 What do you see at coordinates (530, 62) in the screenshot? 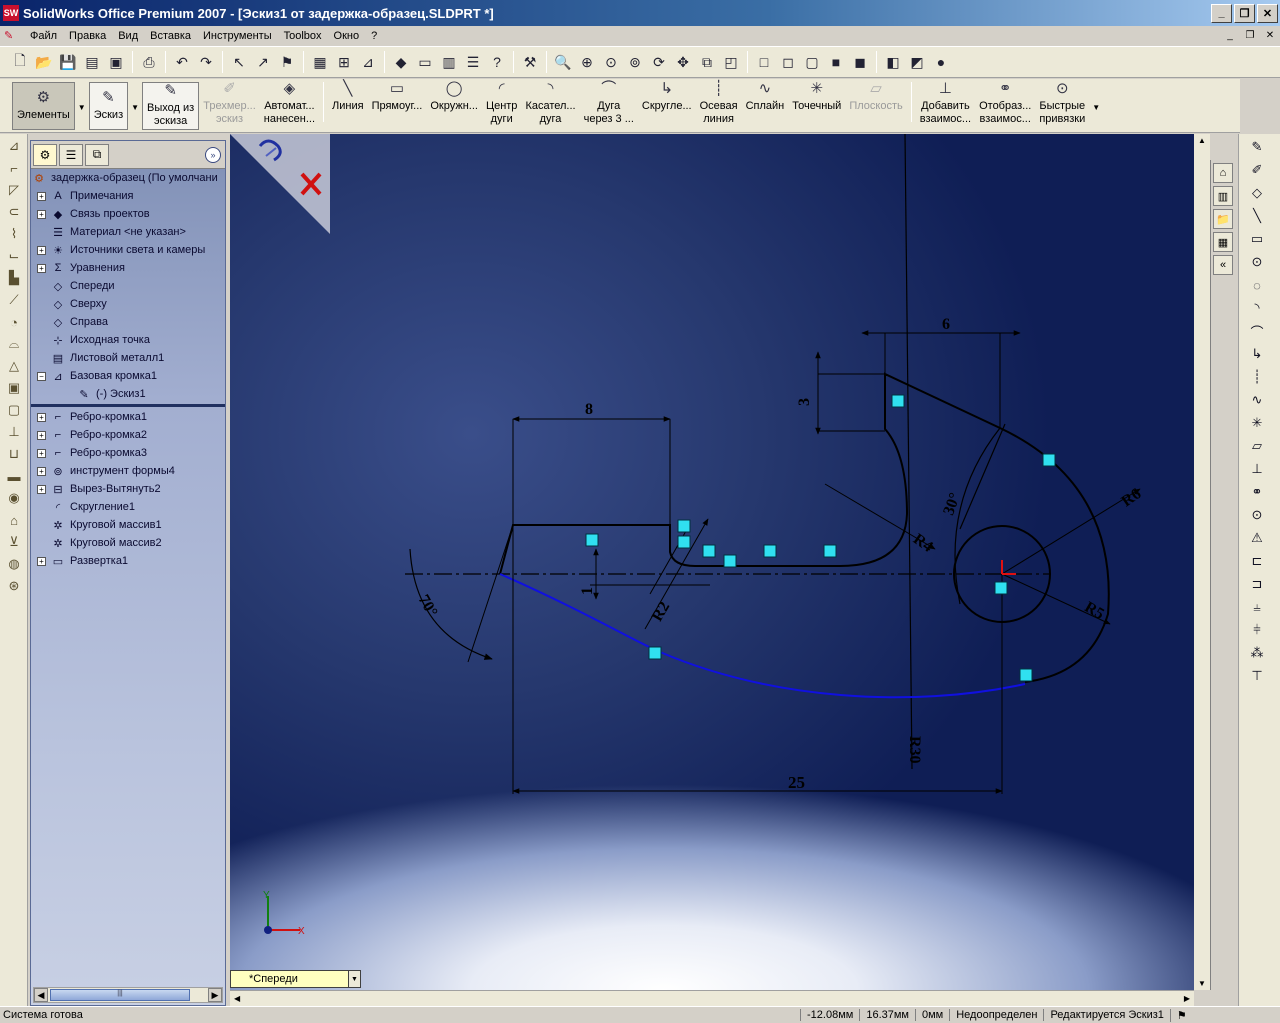
I see `sketch-options-icon: ⚒` at bounding box center [530, 62].